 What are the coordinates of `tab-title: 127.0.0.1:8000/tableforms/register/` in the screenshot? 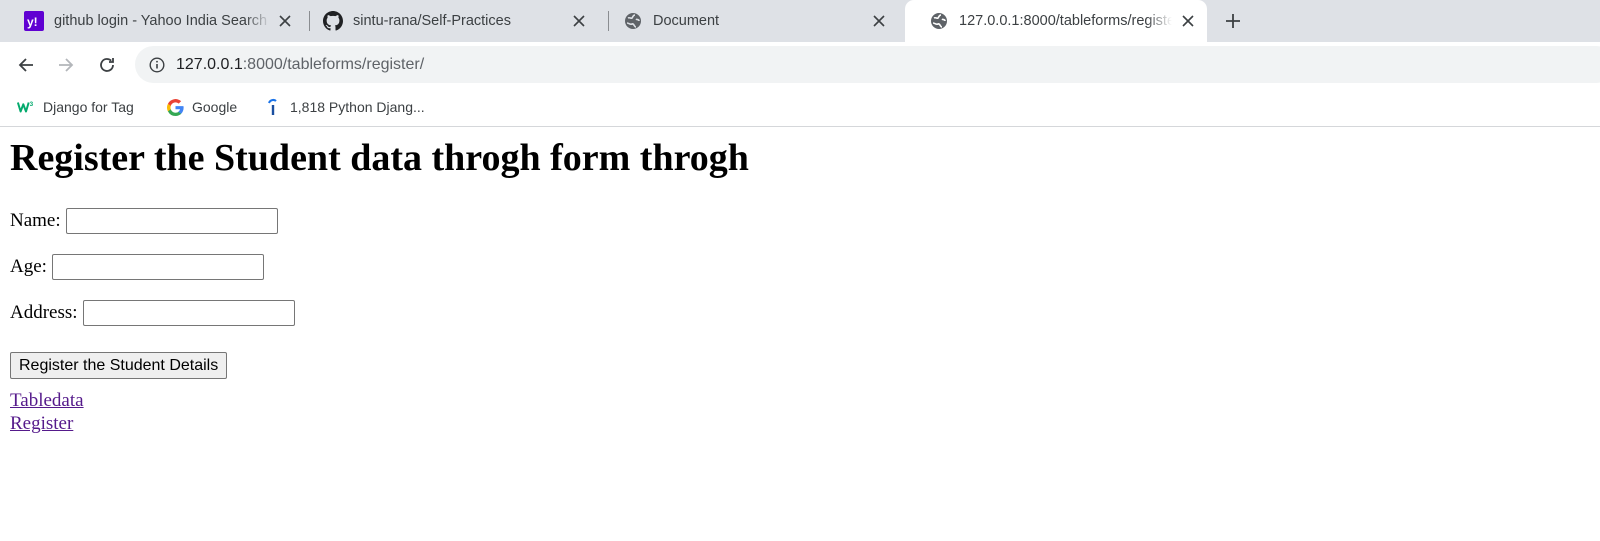 It's located at (1066, 21).